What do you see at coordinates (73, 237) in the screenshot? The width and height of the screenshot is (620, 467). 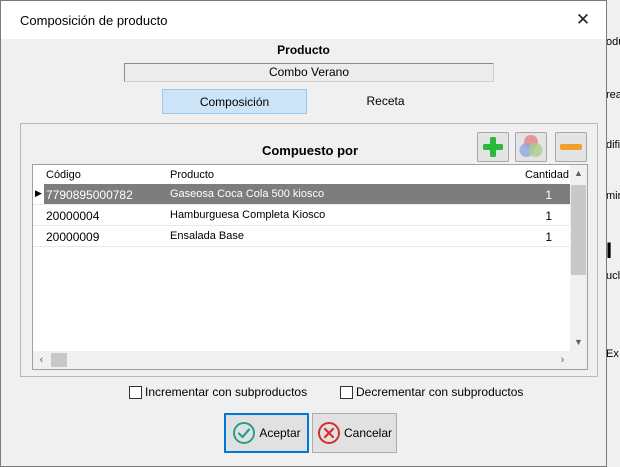 I see `cell-codigo: 20000009` at bounding box center [73, 237].